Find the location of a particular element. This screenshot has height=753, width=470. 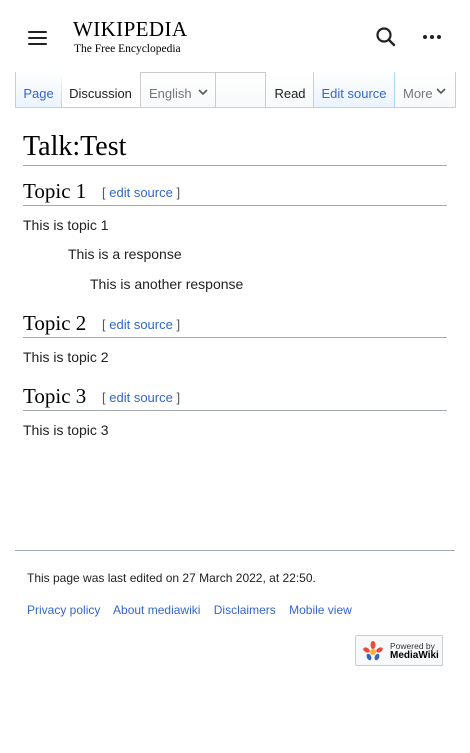

tab-more-label: More is located at coordinates (418, 93).